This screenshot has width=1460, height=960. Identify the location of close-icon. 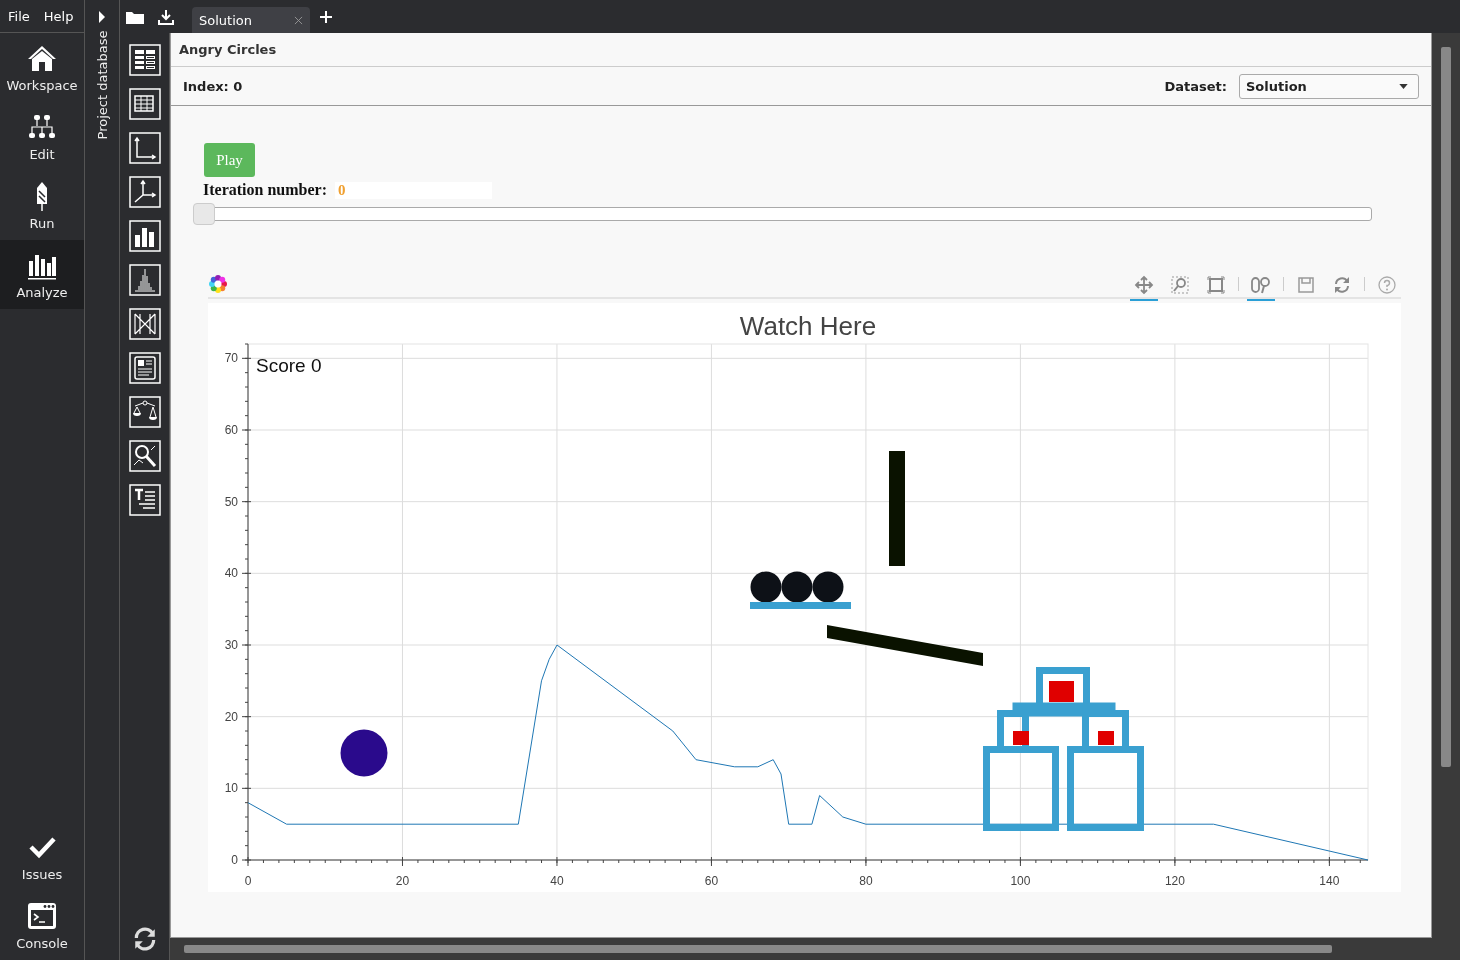
(298, 20).